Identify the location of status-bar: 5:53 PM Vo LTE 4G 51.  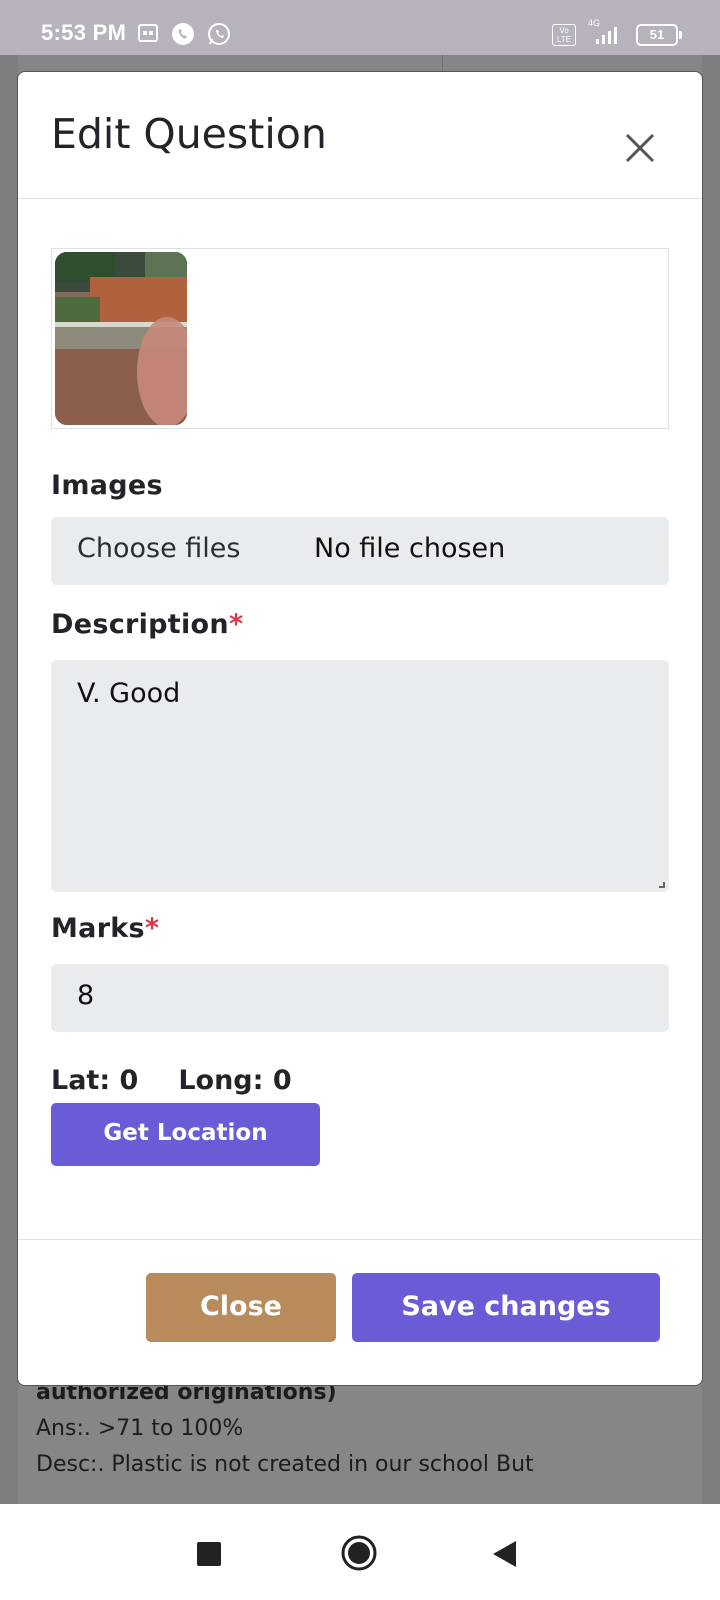
(360, 27).